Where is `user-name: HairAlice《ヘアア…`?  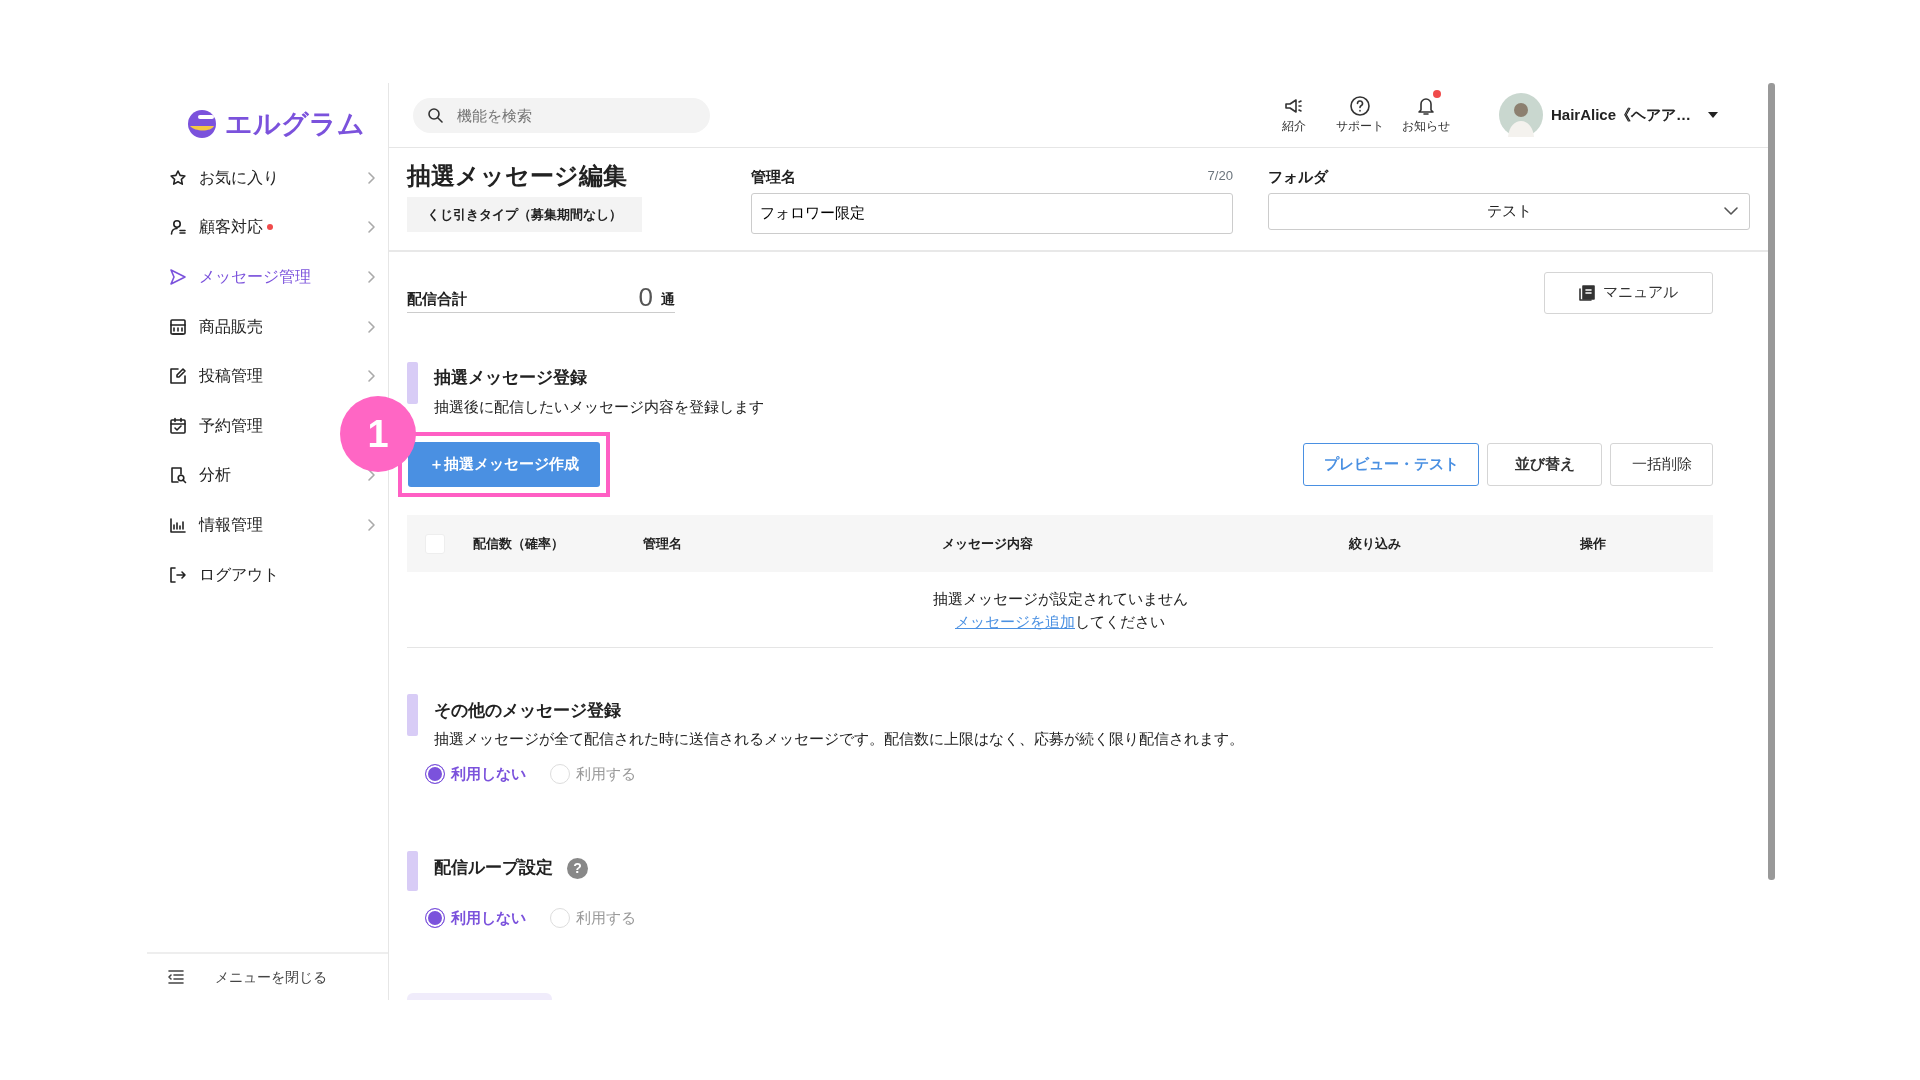
user-name: HairAlice《ヘアア… is located at coordinates (1620, 115).